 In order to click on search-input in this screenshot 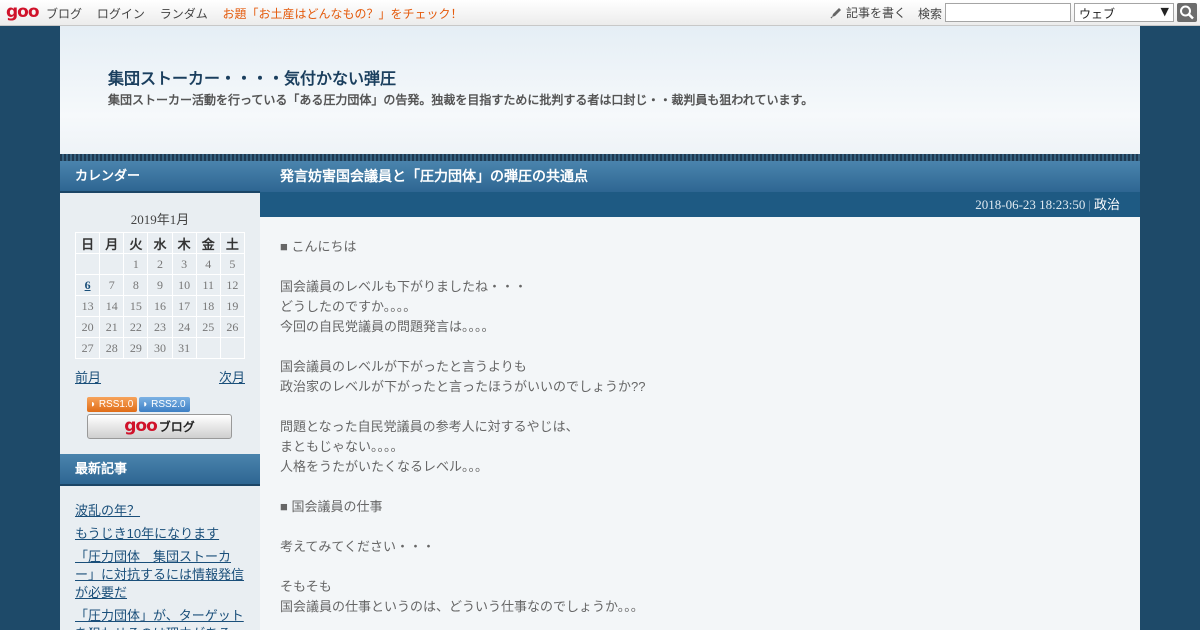, I will do `click(1008, 12)`.